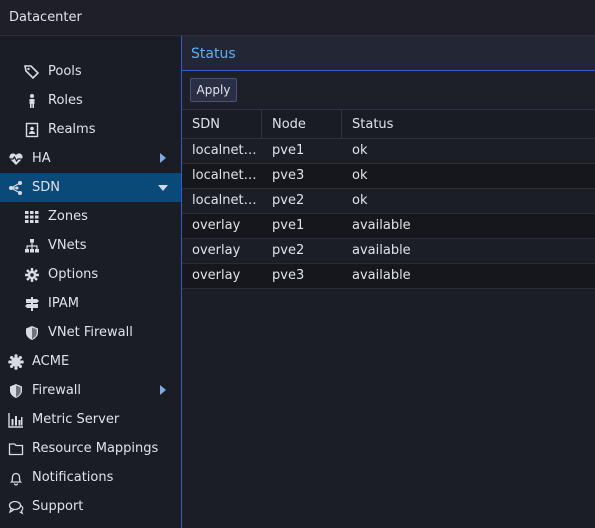  I want to click on apply-button: Apply, so click(213, 90).